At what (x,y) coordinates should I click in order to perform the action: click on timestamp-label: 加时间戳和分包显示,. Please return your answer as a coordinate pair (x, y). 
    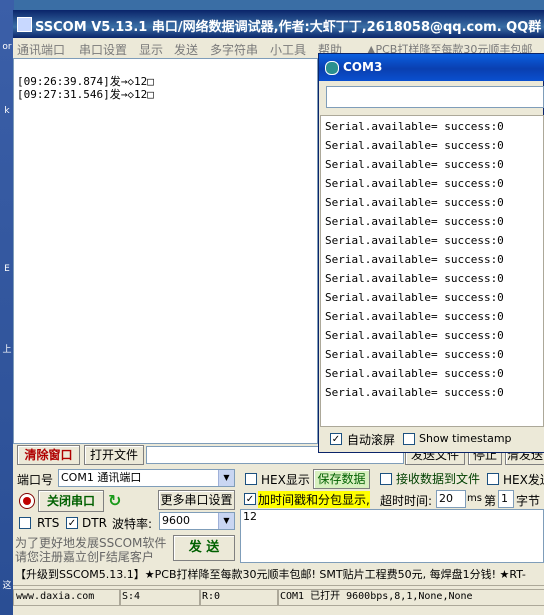
    Looking at the image, I should click on (314, 499).